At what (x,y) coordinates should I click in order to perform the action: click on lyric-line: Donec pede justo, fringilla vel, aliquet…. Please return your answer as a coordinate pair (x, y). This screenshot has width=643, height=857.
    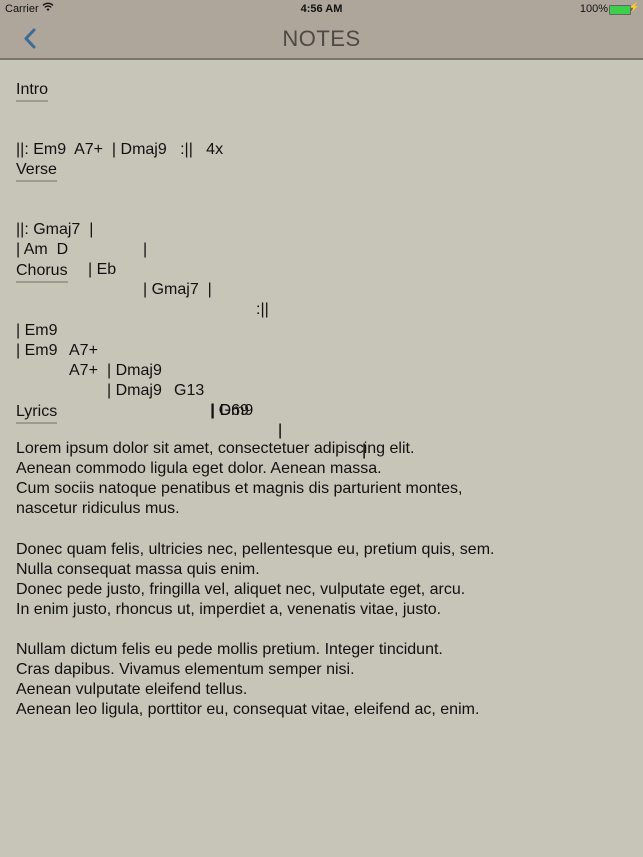
    Looking at the image, I should click on (241, 589).